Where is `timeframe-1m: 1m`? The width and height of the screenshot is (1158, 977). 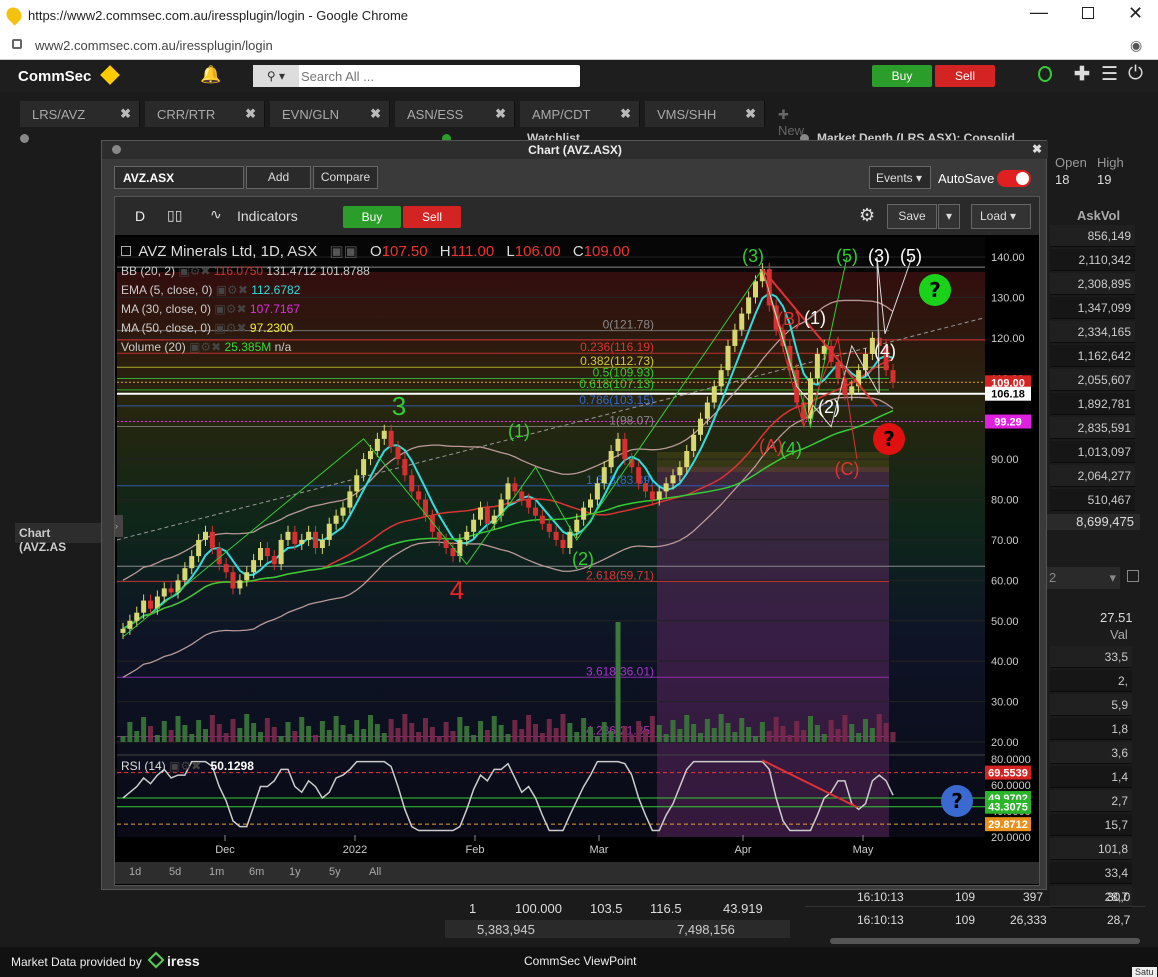 timeframe-1m: 1m is located at coordinates (216, 872).